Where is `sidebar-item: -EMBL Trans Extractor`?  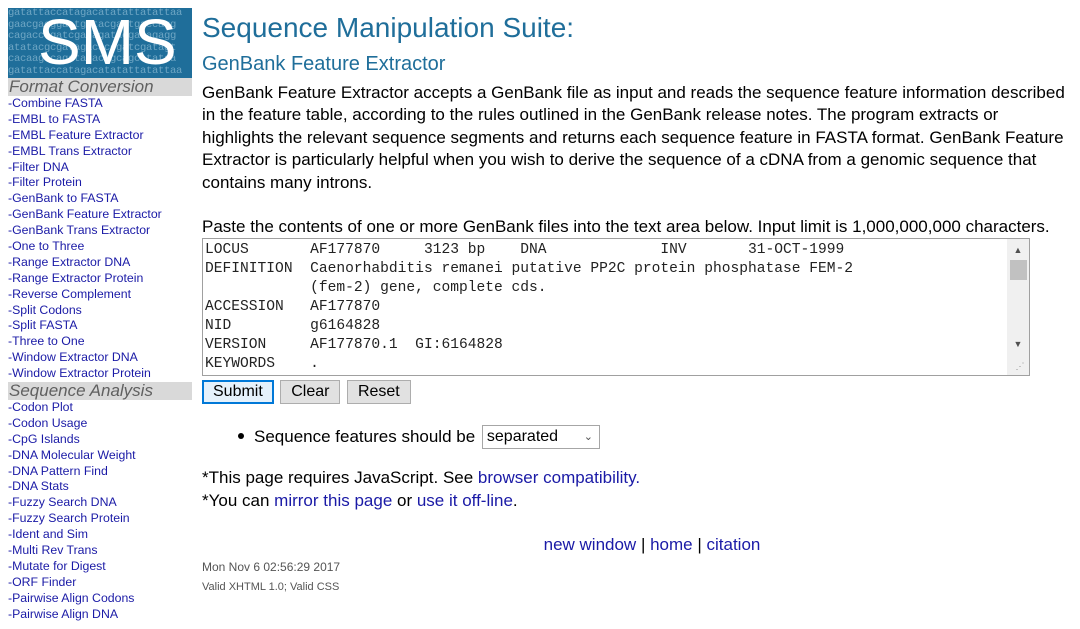
sidebar-item: -EMBL Trans Extractor is located at coordinates (100, 152).